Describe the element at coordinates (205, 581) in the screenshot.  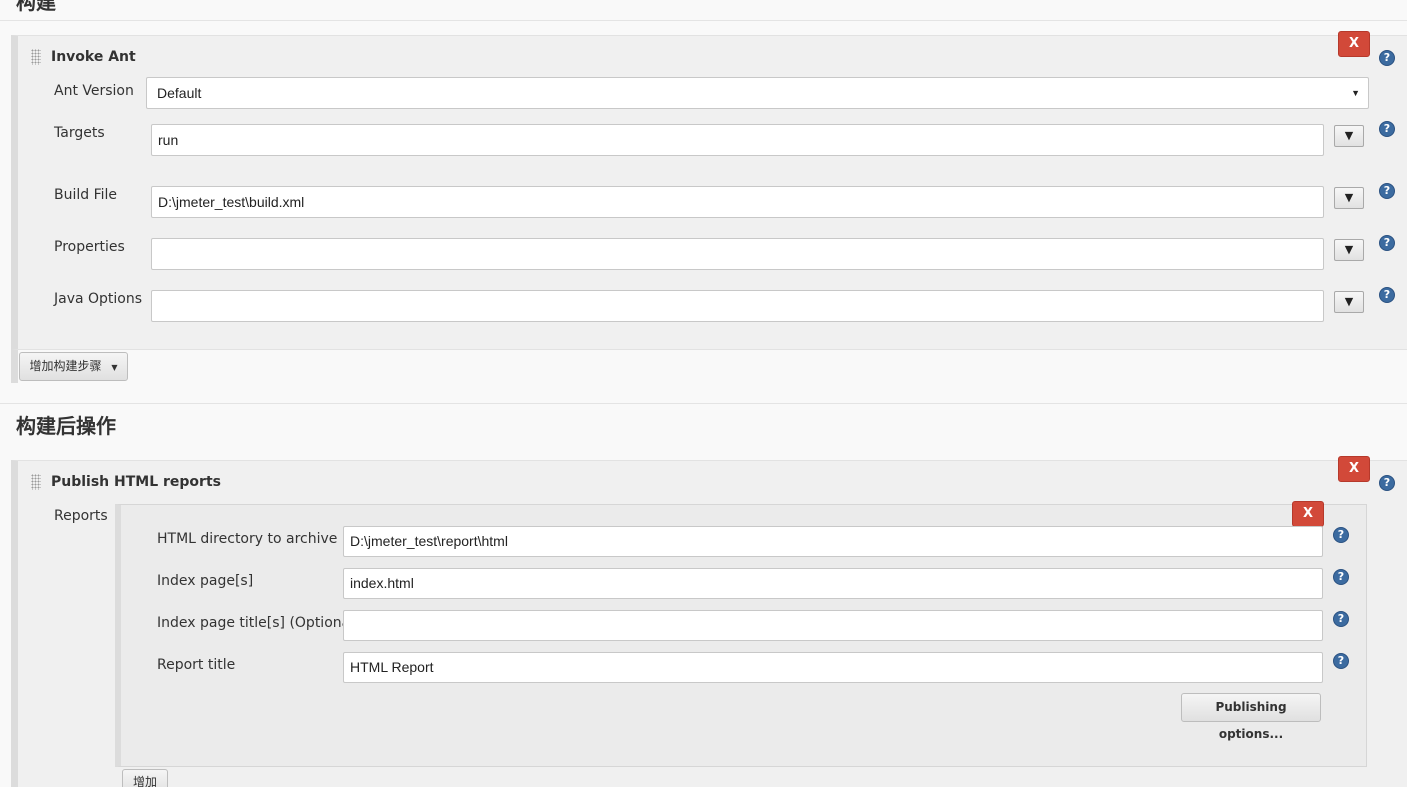
I see `index-pages-label: Index page[s]` at that location.